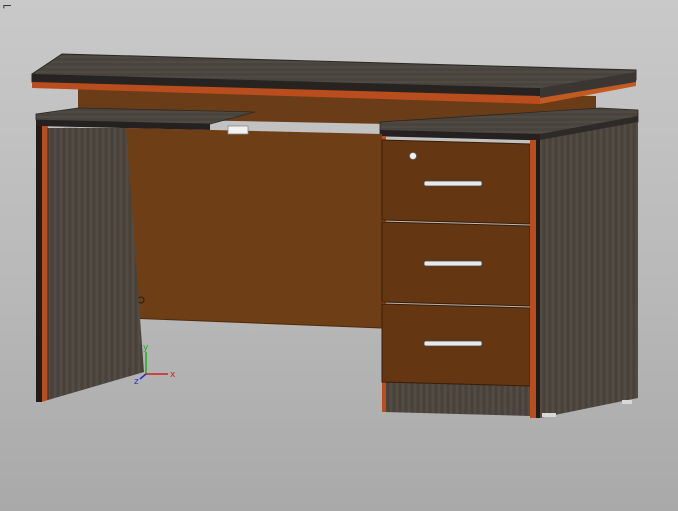 This screenshot has width=678, height=511. I want to click on x-axis-label: x, so click(173, 375).